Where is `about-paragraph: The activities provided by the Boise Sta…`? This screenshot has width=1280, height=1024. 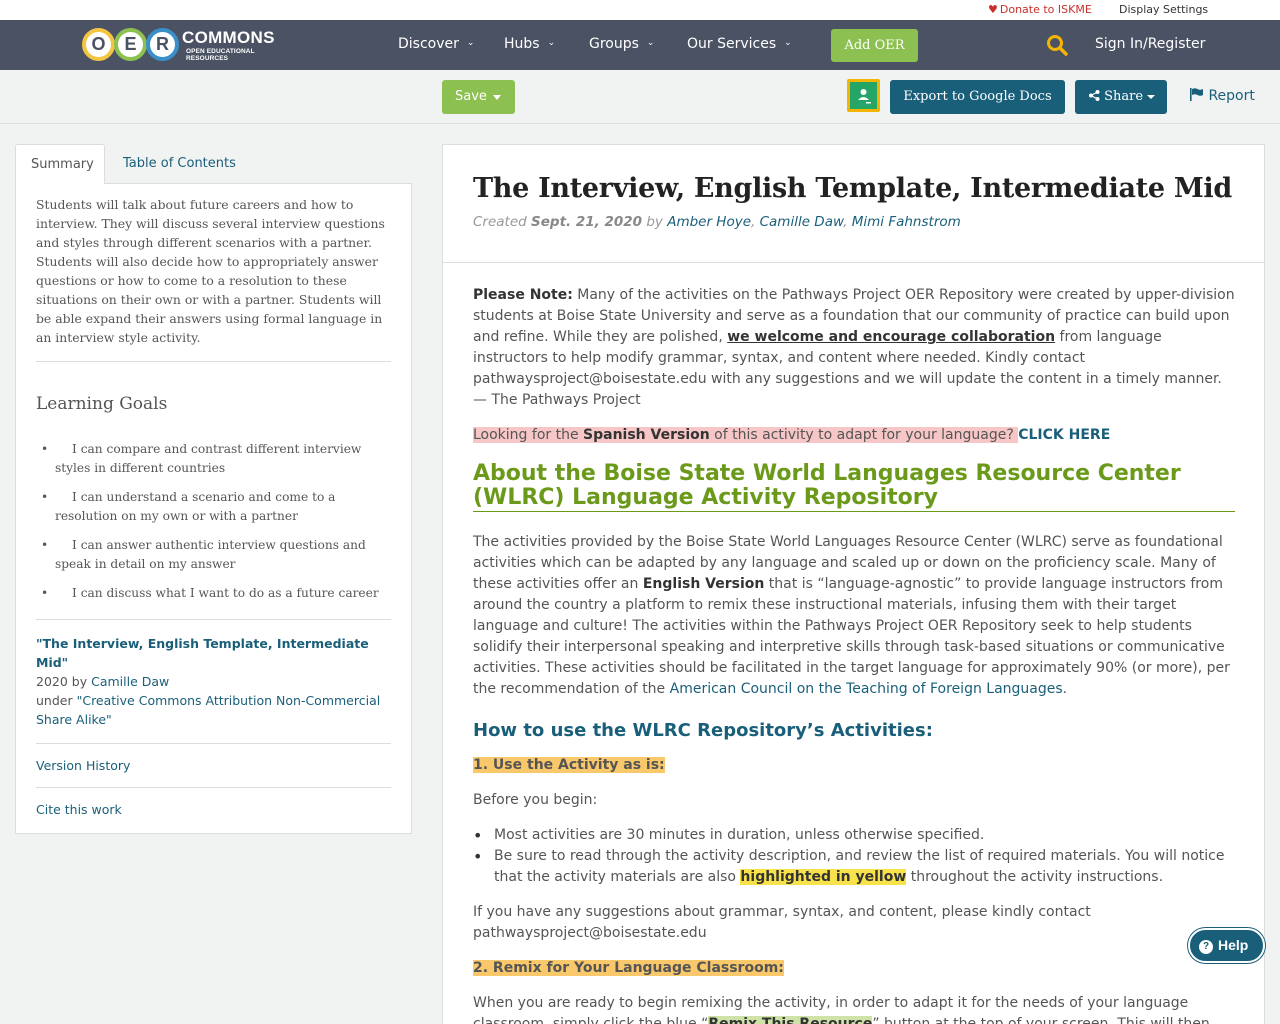 about-paragraph: The activities provided by the Boise Sta… is located at coordinates (854, 616).